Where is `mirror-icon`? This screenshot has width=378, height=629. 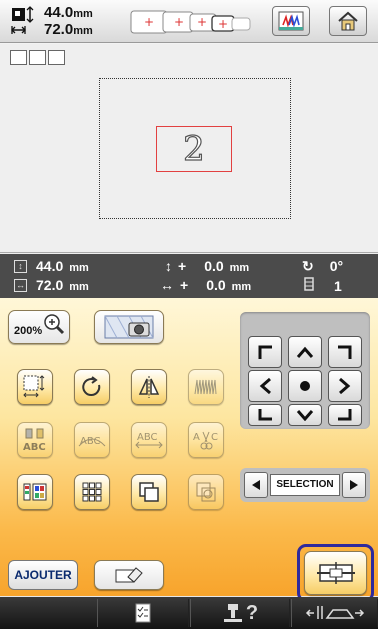 mirror-icon is located at coordinates (149, 387).